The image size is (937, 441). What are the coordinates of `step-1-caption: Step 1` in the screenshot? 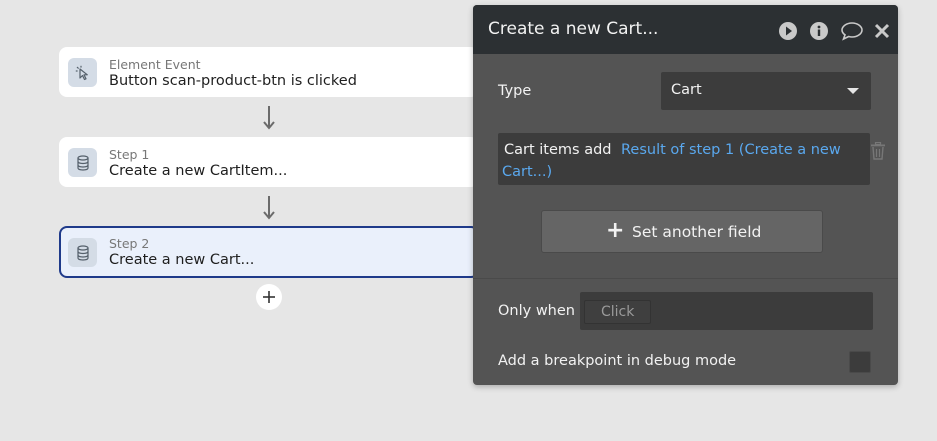 It's located at (129, 154).